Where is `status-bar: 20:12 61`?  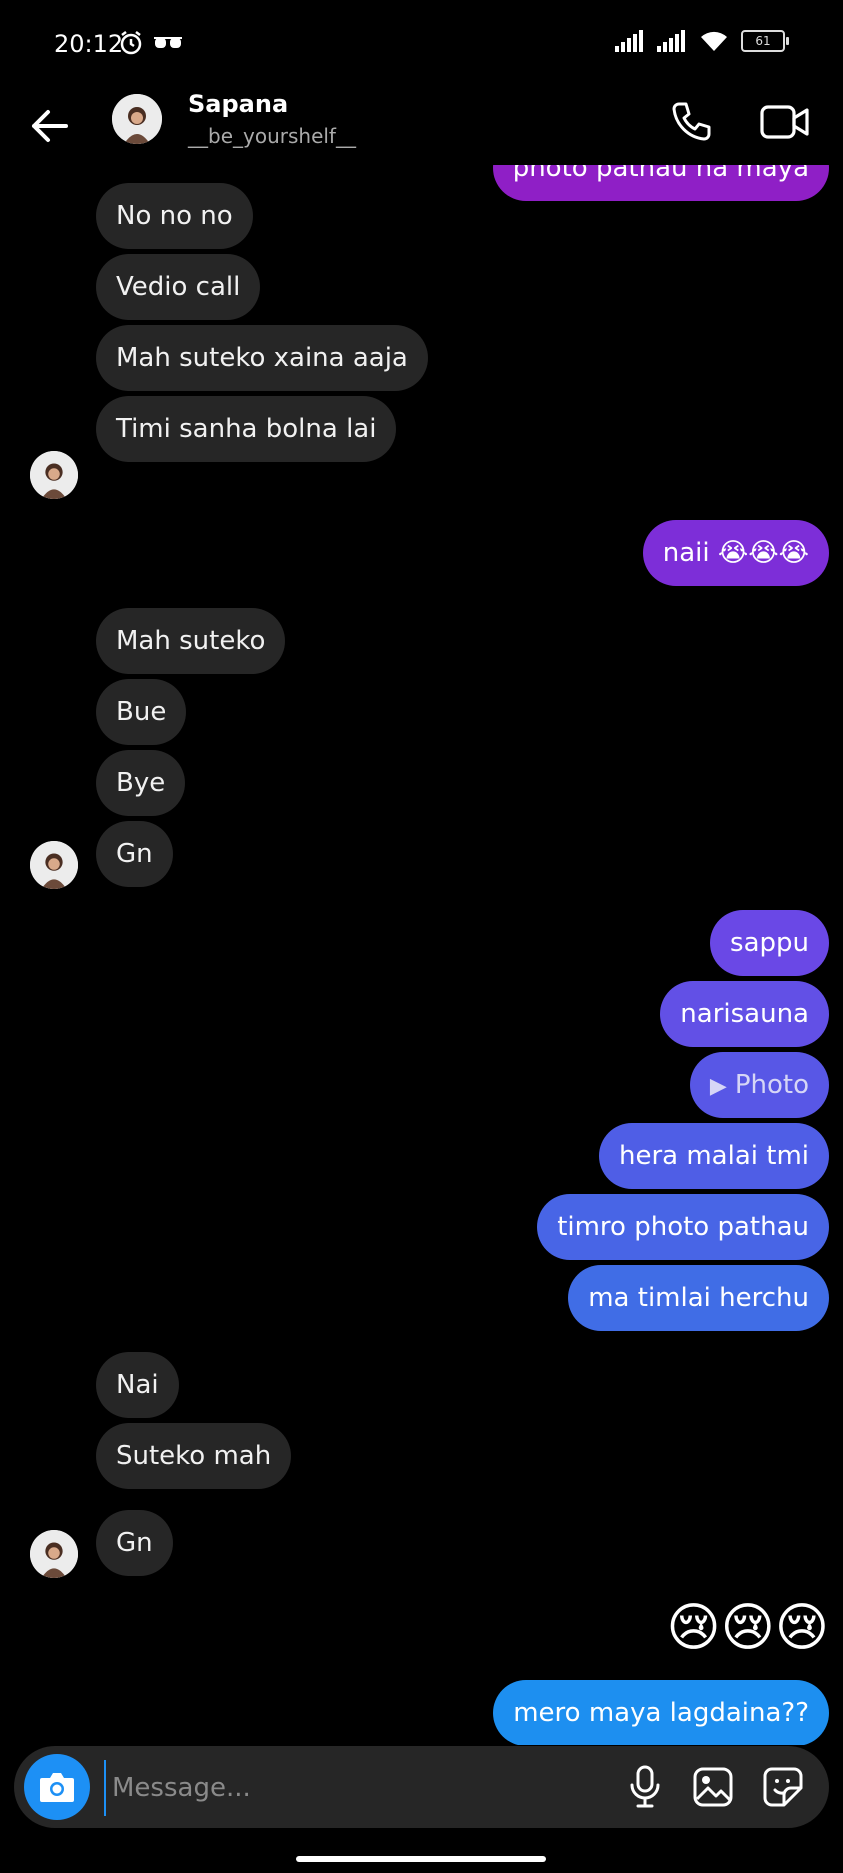
status-bar: 20:12 61 is located at coordinates (421, 45).